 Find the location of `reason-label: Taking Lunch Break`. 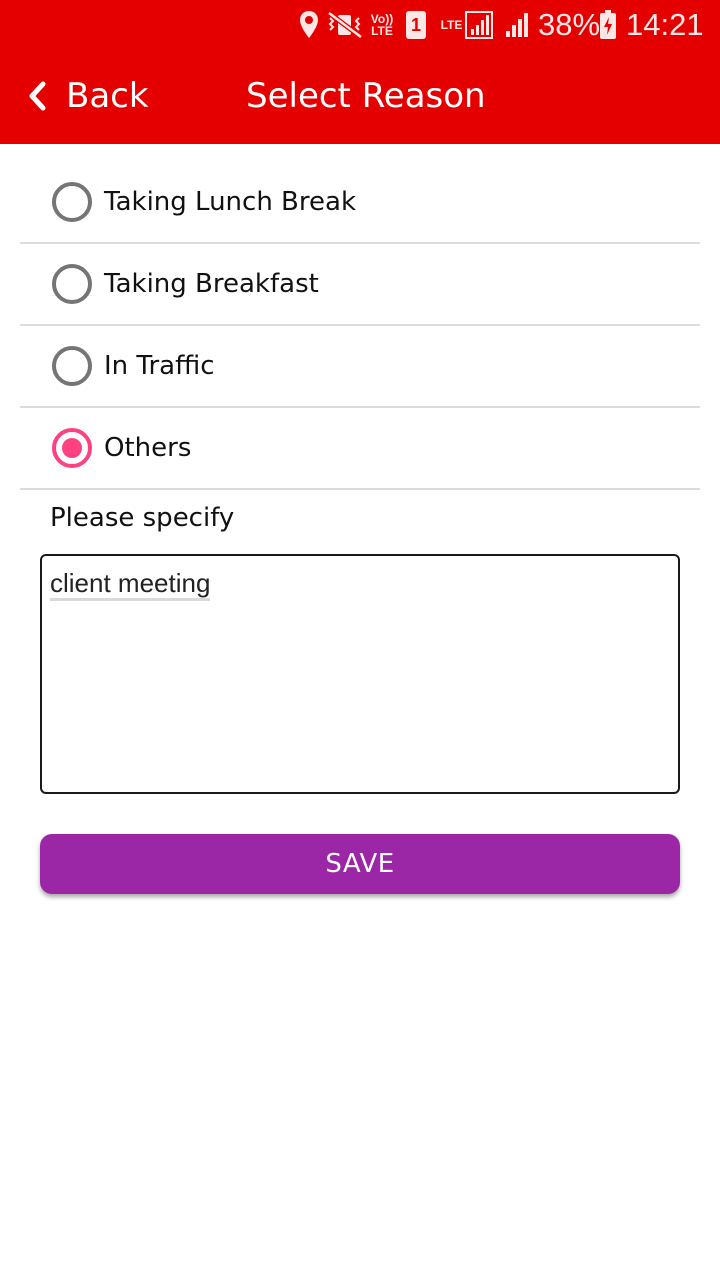

reason-label: Taking Lunch Break is located at coordinates (230, 202).